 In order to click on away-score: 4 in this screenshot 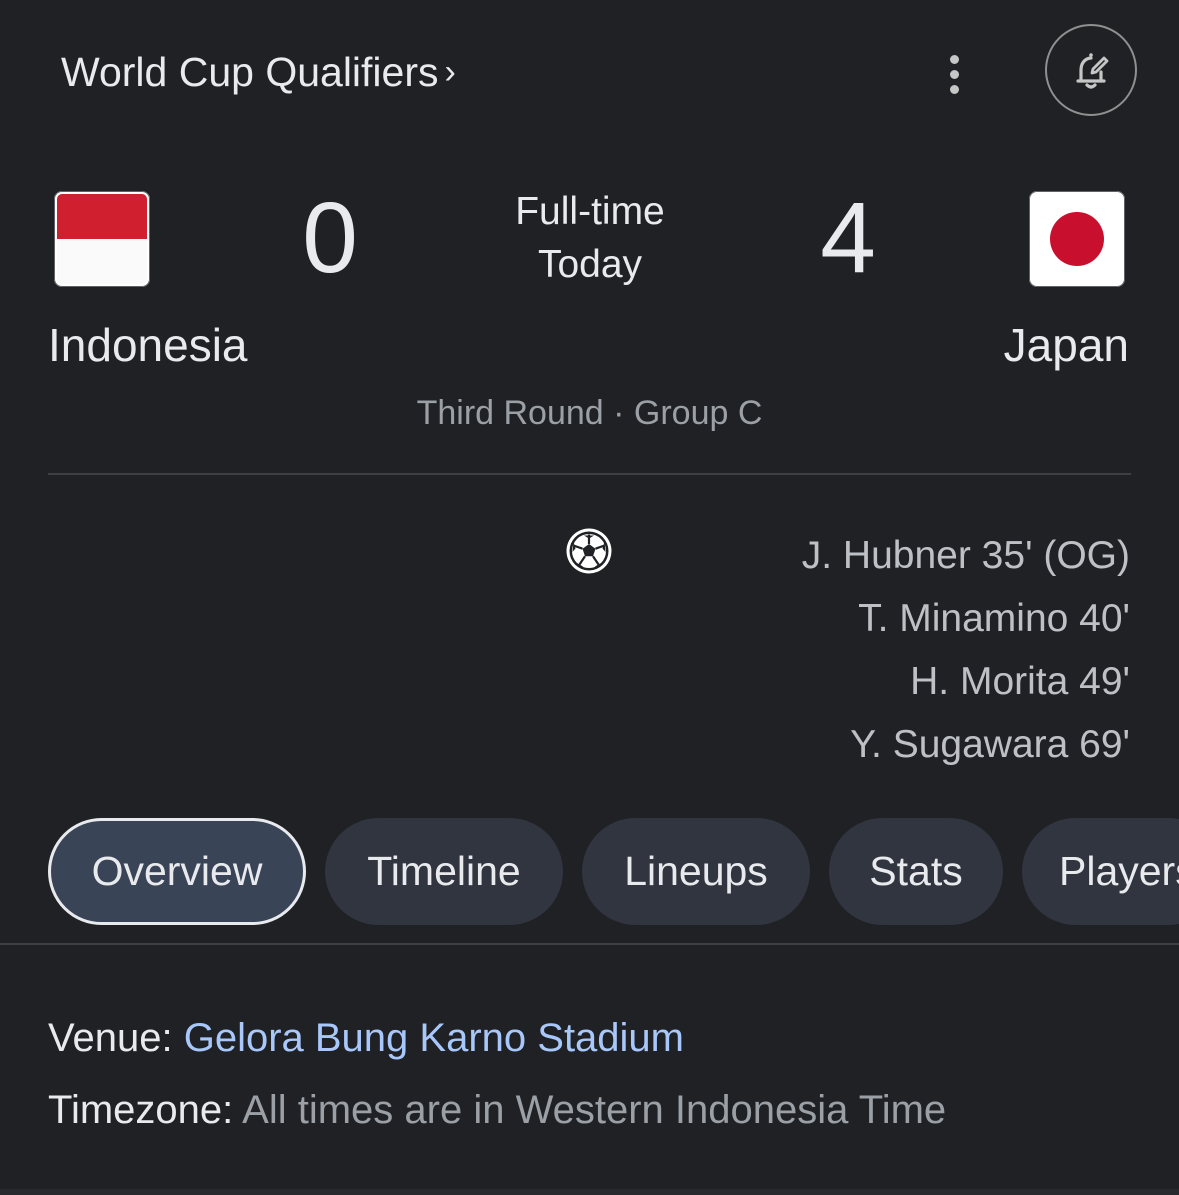, I will do `click(848, 238)`.